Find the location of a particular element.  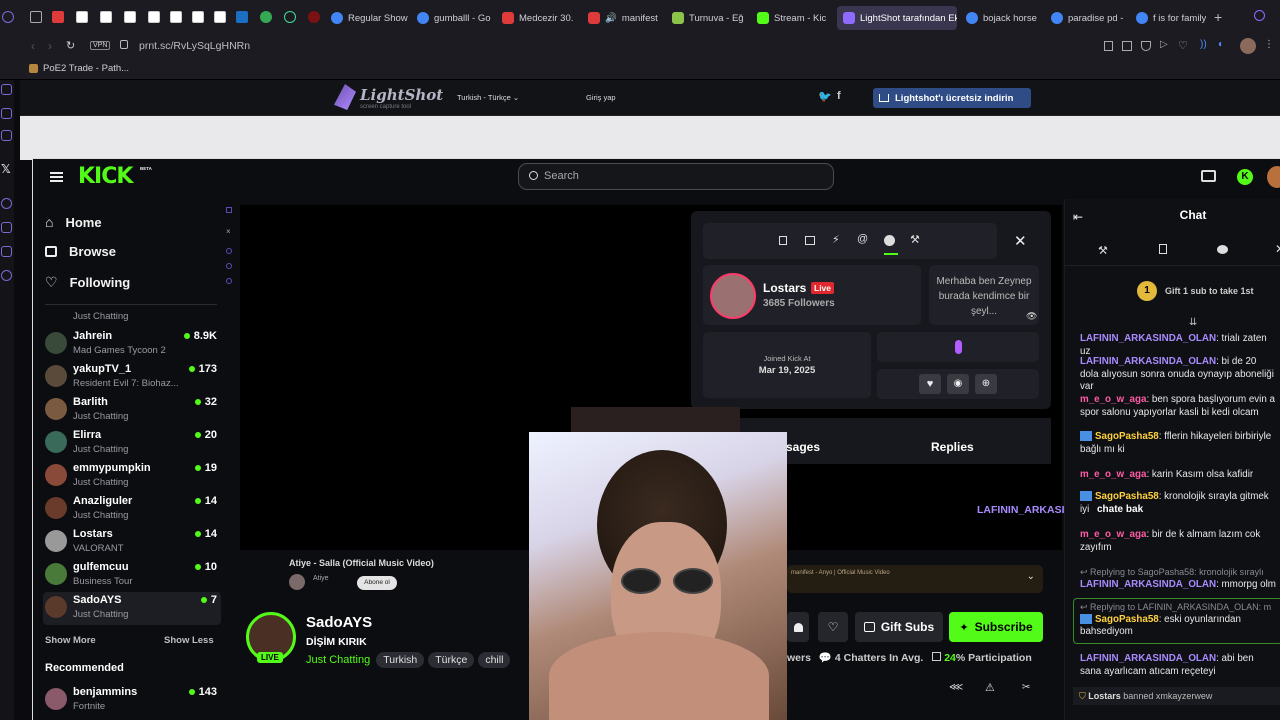

shield-icon is located at coordinates (1146, 46).